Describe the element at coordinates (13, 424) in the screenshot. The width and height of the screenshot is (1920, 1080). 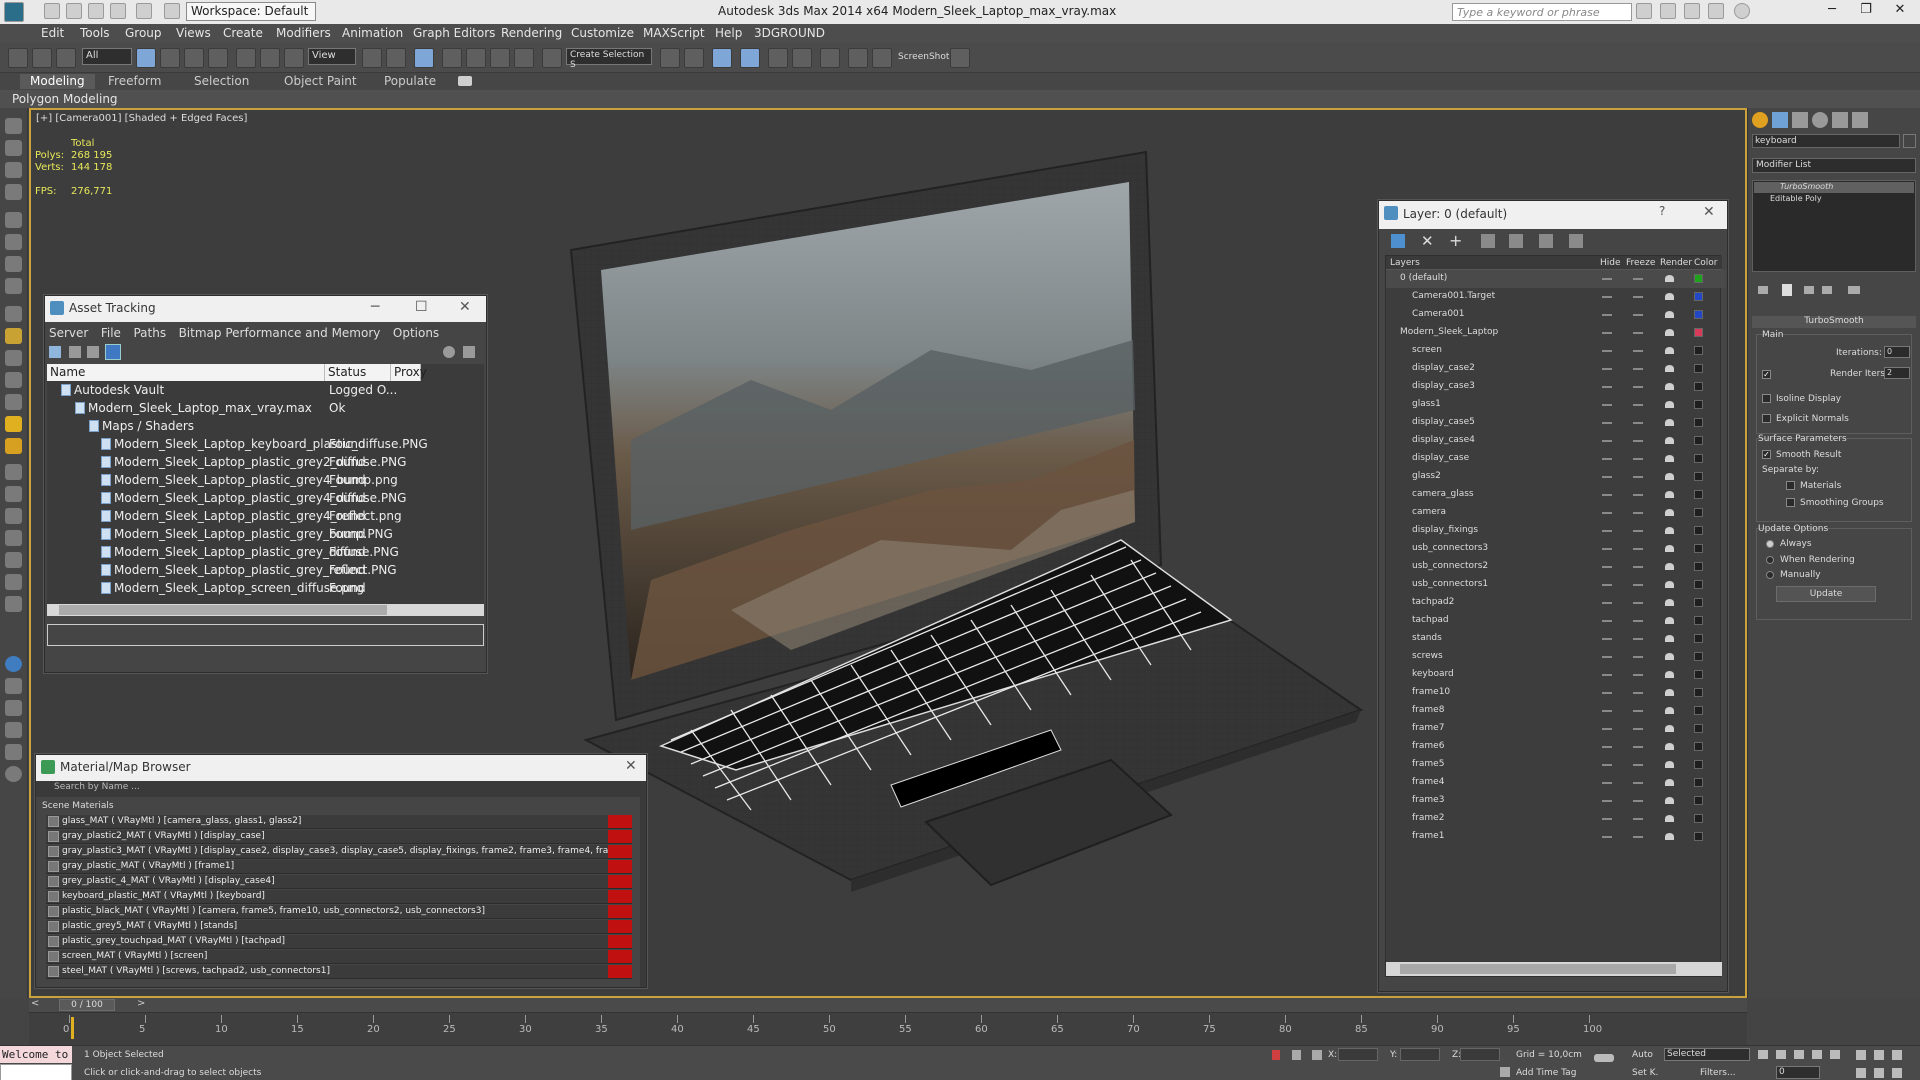
I see `light-icon` at that location.